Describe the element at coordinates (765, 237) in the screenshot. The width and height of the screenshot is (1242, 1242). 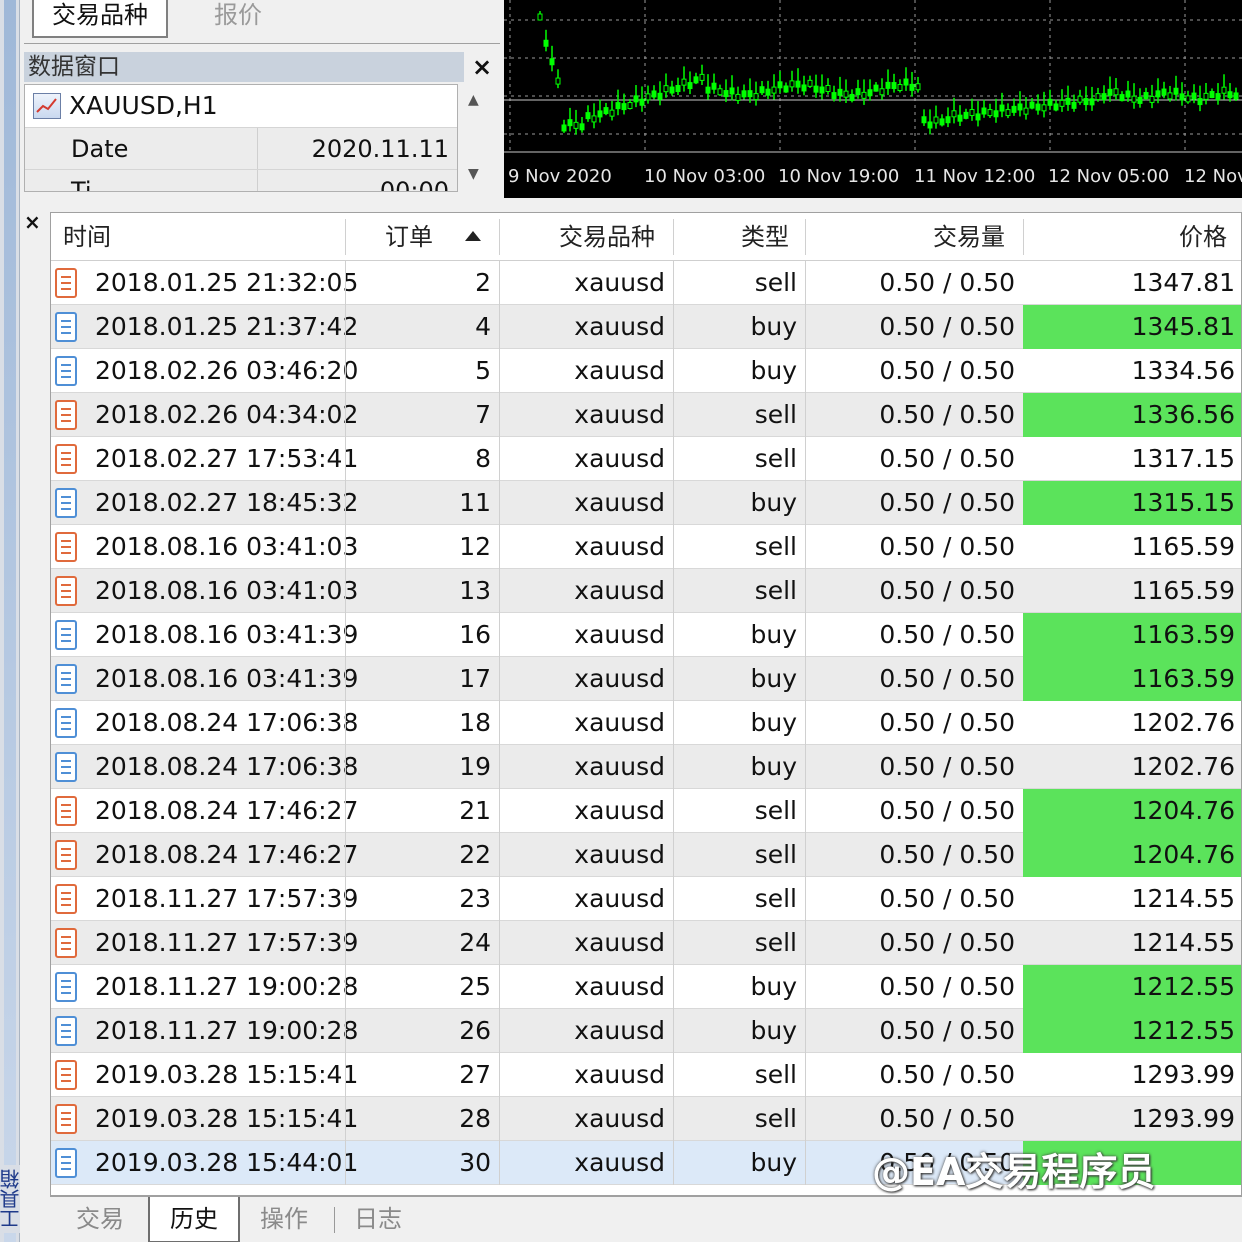
I see `column-header-type: 类型` at that location.